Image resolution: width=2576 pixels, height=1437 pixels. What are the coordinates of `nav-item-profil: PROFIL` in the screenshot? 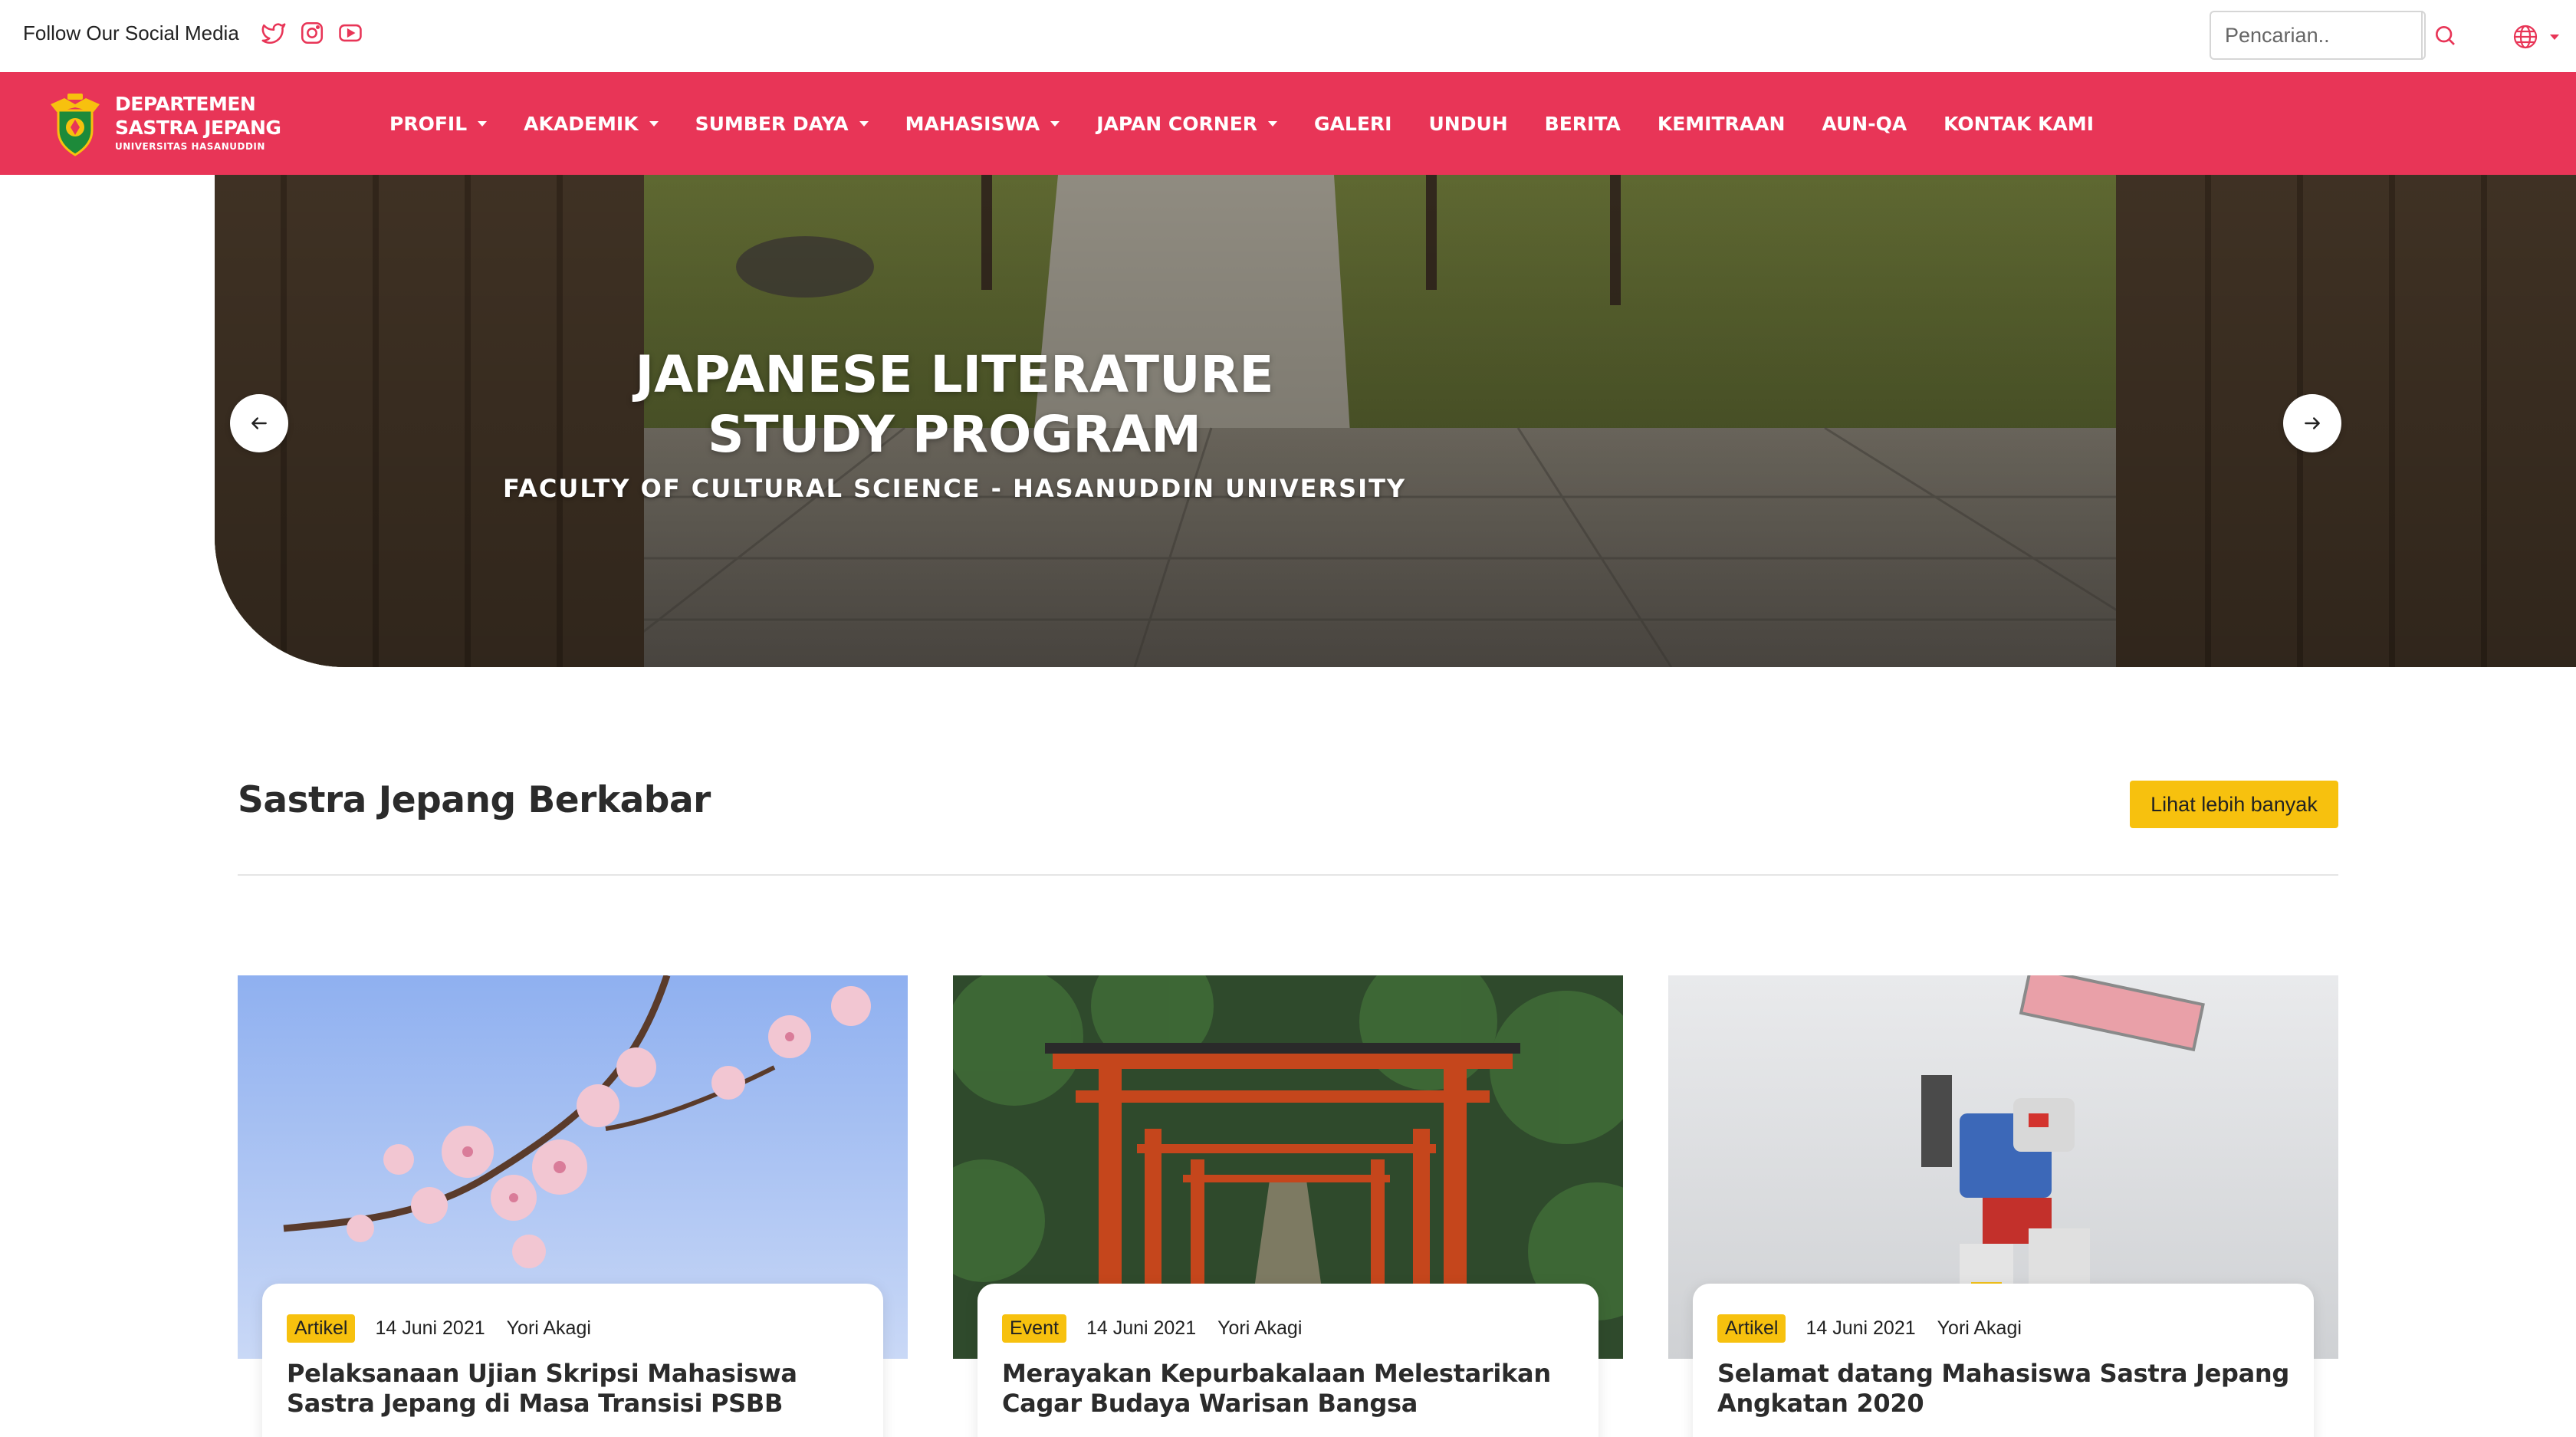 It's located at (439, 123).